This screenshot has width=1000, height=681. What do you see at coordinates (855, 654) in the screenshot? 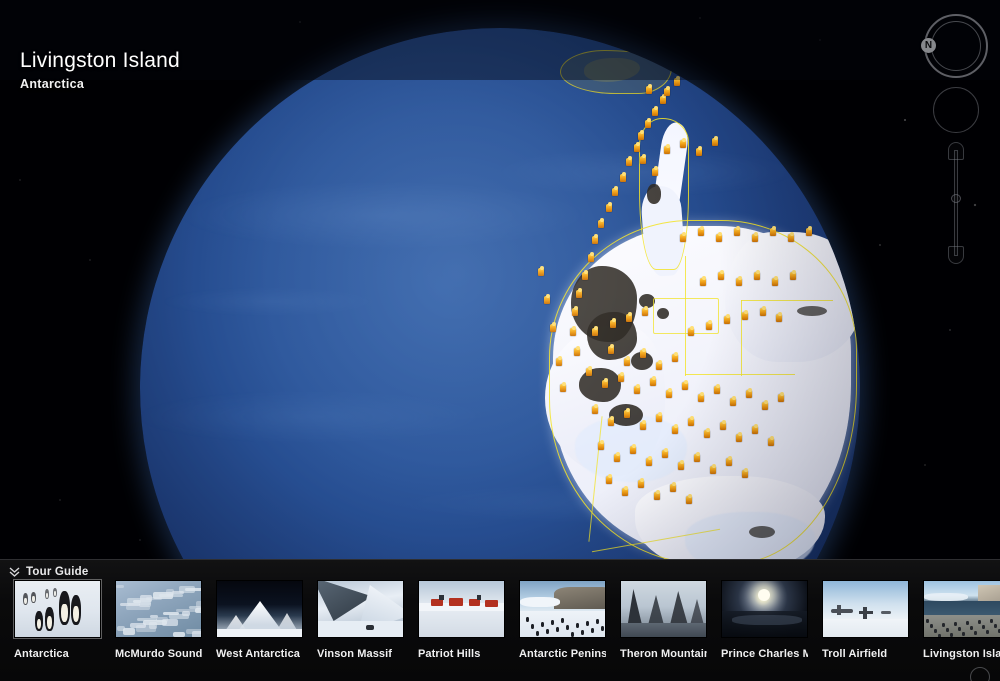
I see `tour-guide-item-label: Troll Airfield` at bounding box center [855, 654].